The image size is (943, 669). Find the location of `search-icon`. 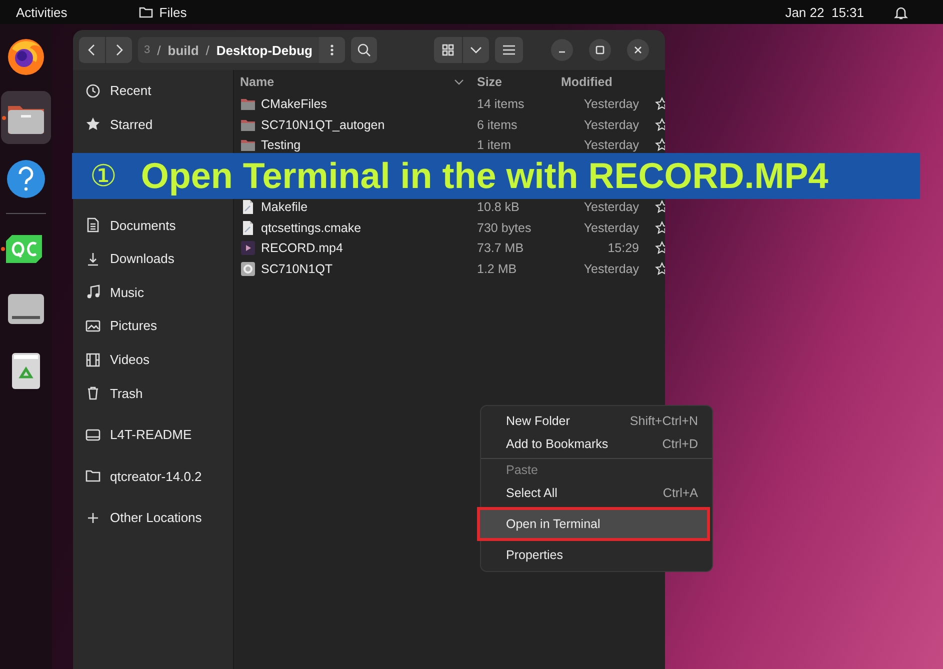

search-icon is located at coordinates (364, 50).